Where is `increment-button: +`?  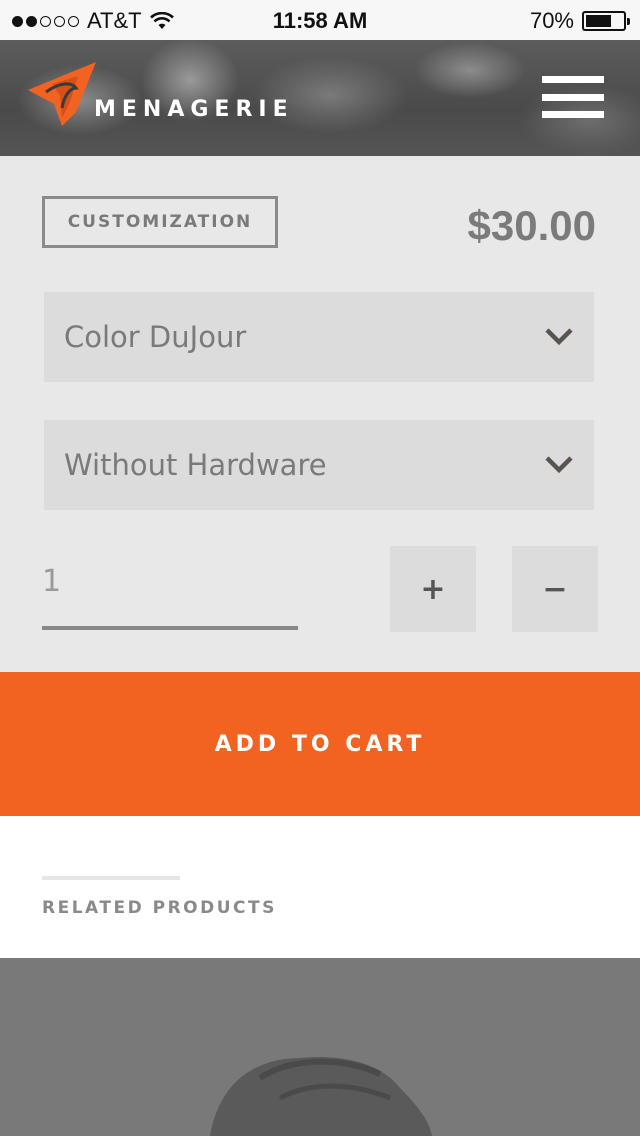 increment-button: + is located at coordinates (433, 589).